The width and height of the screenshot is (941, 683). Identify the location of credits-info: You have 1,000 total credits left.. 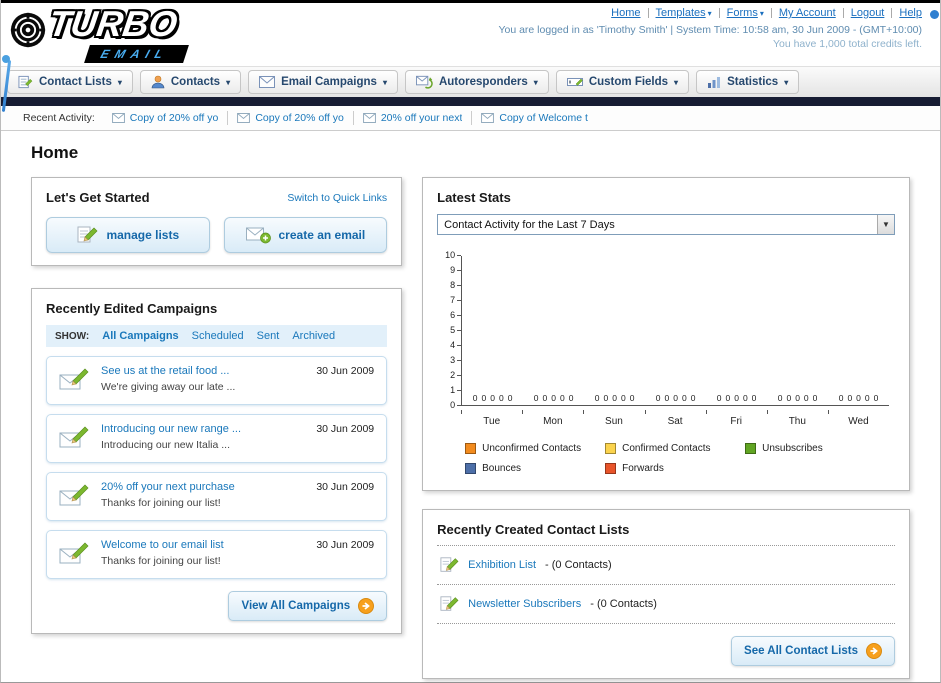
(847, 44).